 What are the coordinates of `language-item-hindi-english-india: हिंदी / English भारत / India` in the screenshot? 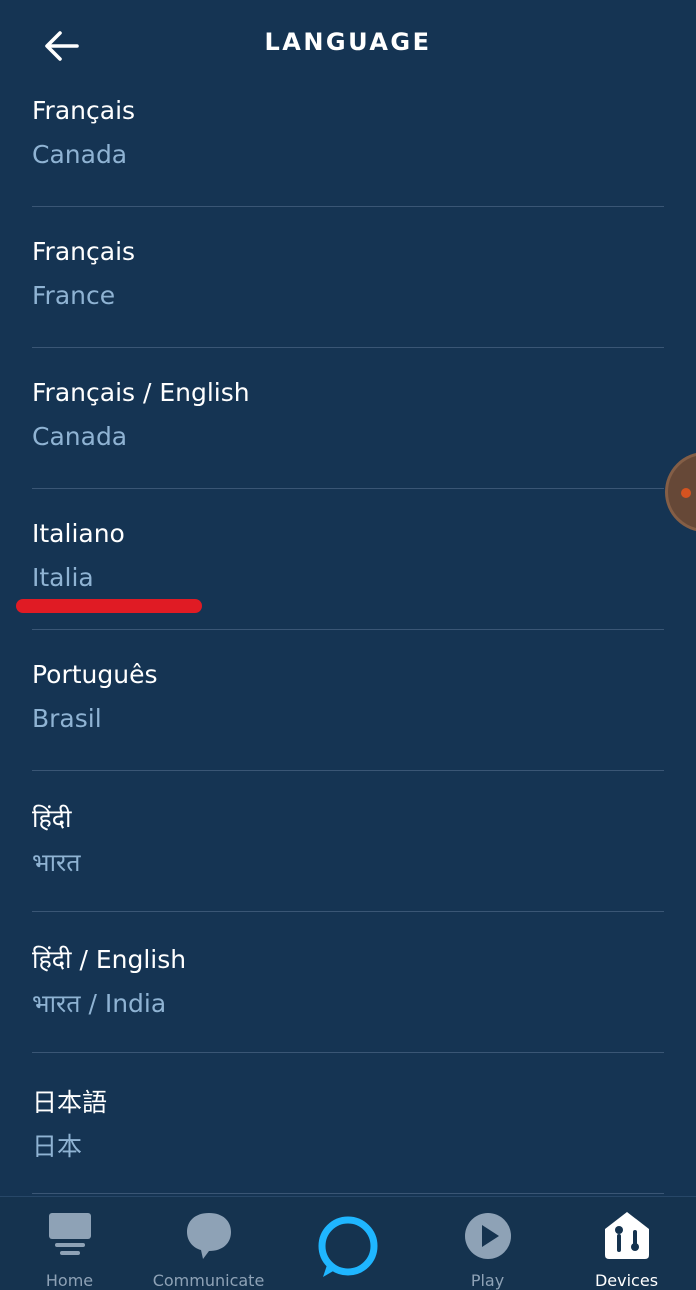 It's located at (348, 982).